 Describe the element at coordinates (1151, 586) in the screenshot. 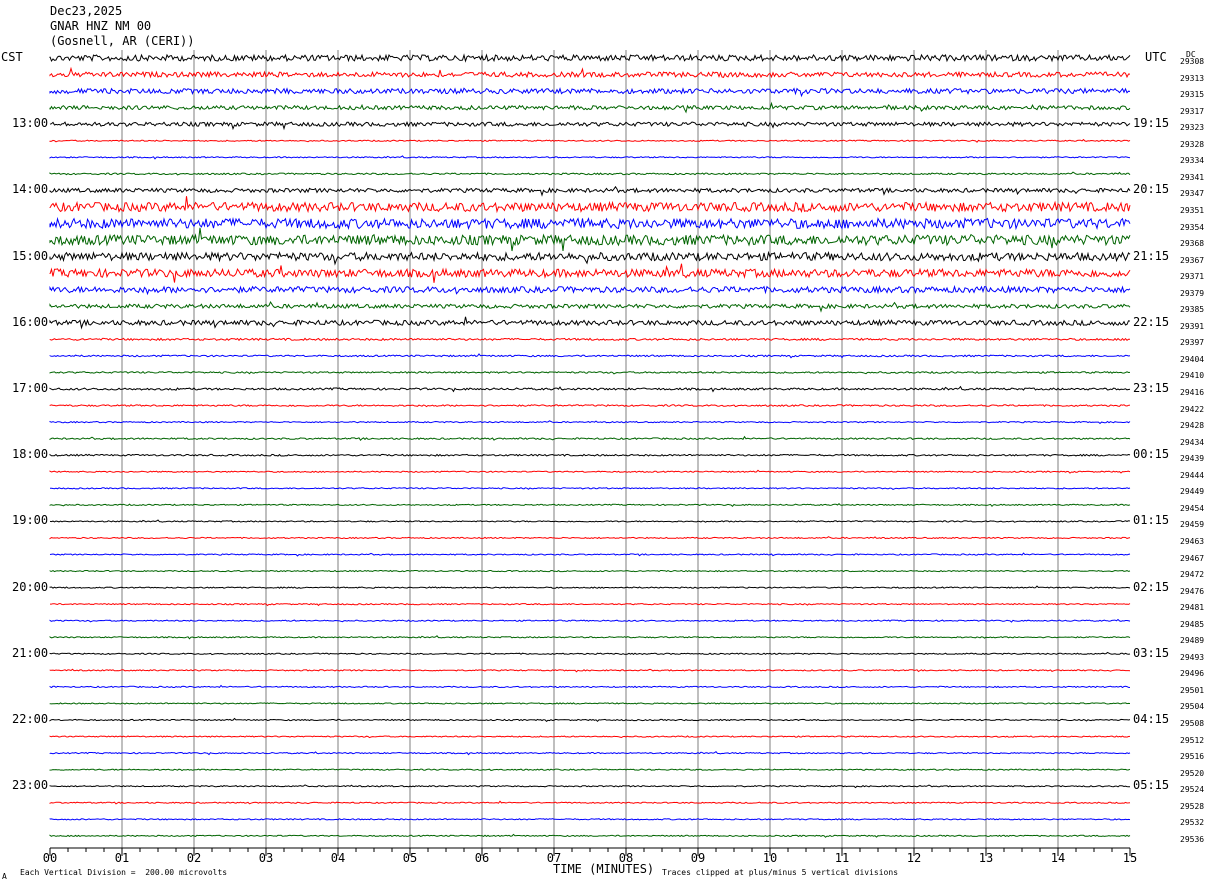

I see `right-hour-label: 02:15` at that location.